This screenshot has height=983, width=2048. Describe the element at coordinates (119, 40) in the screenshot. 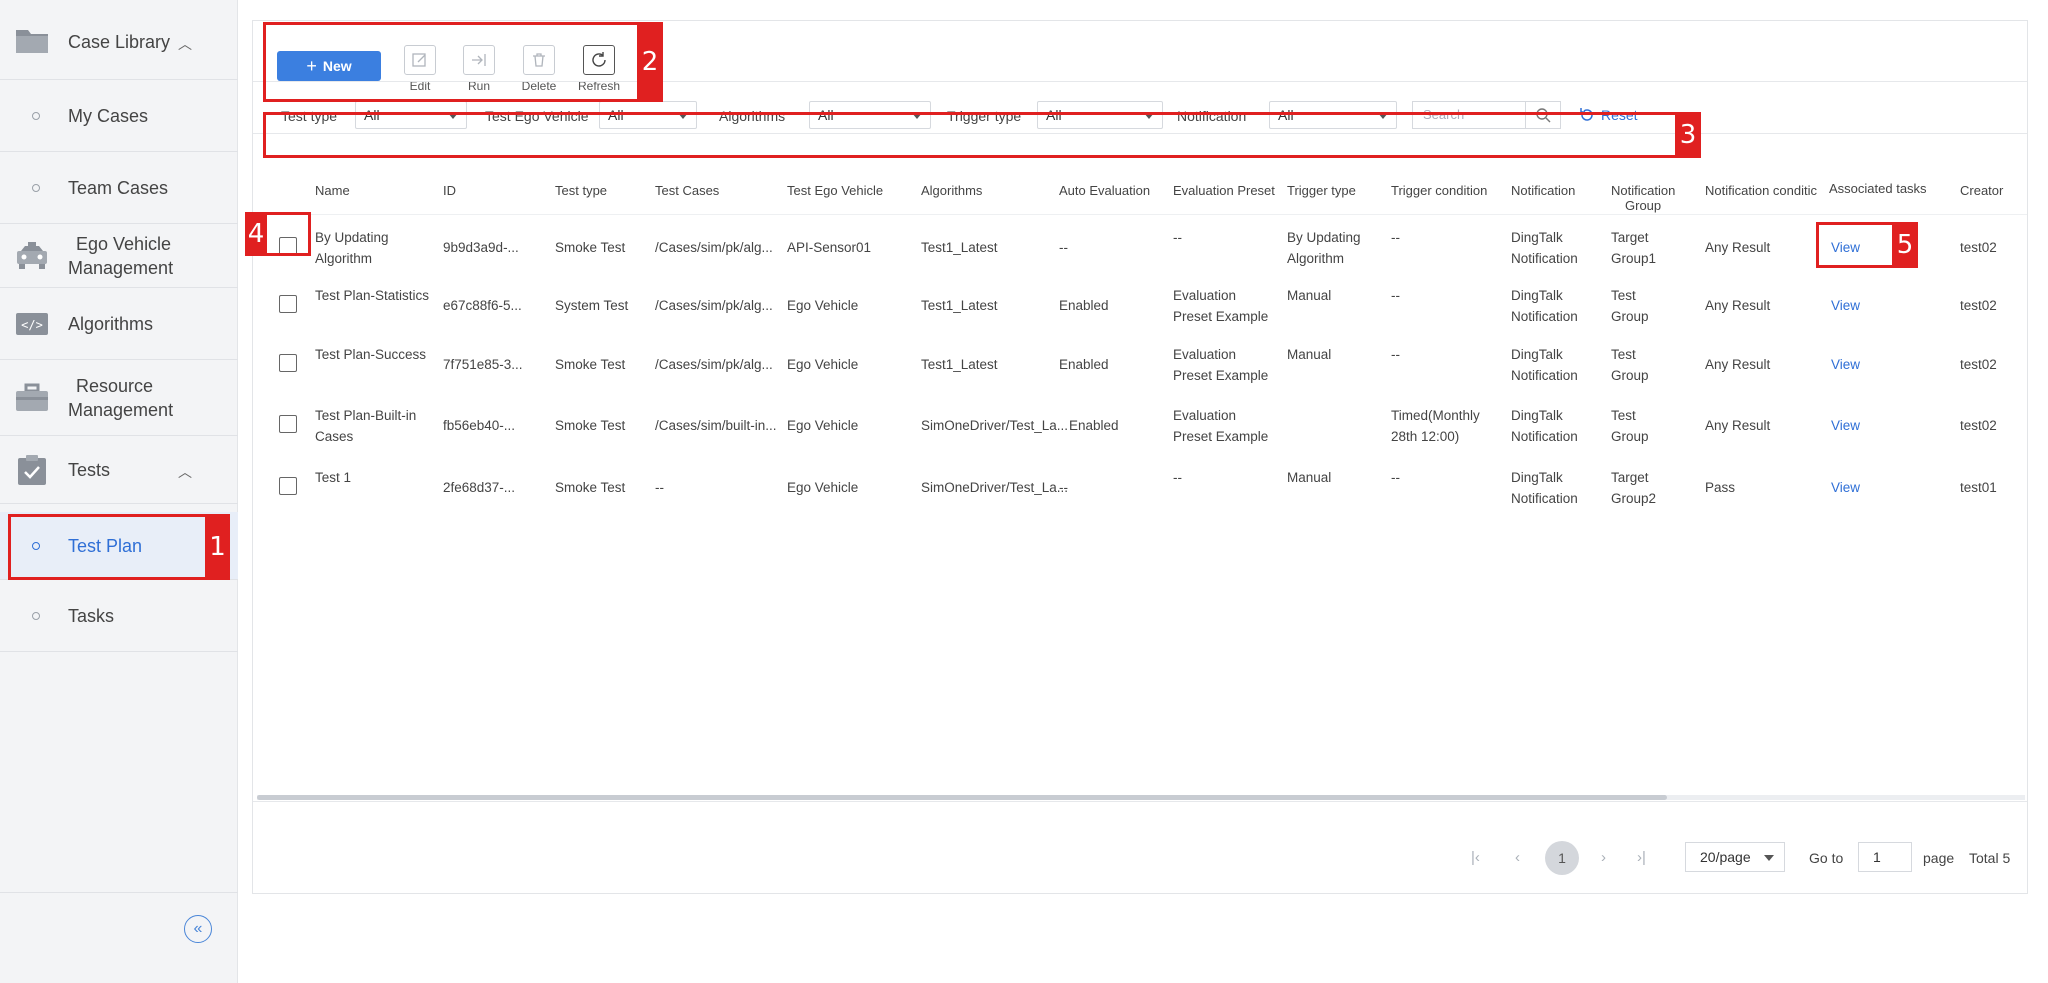

I see `nav-case-library: Case Library ︿` at that location.